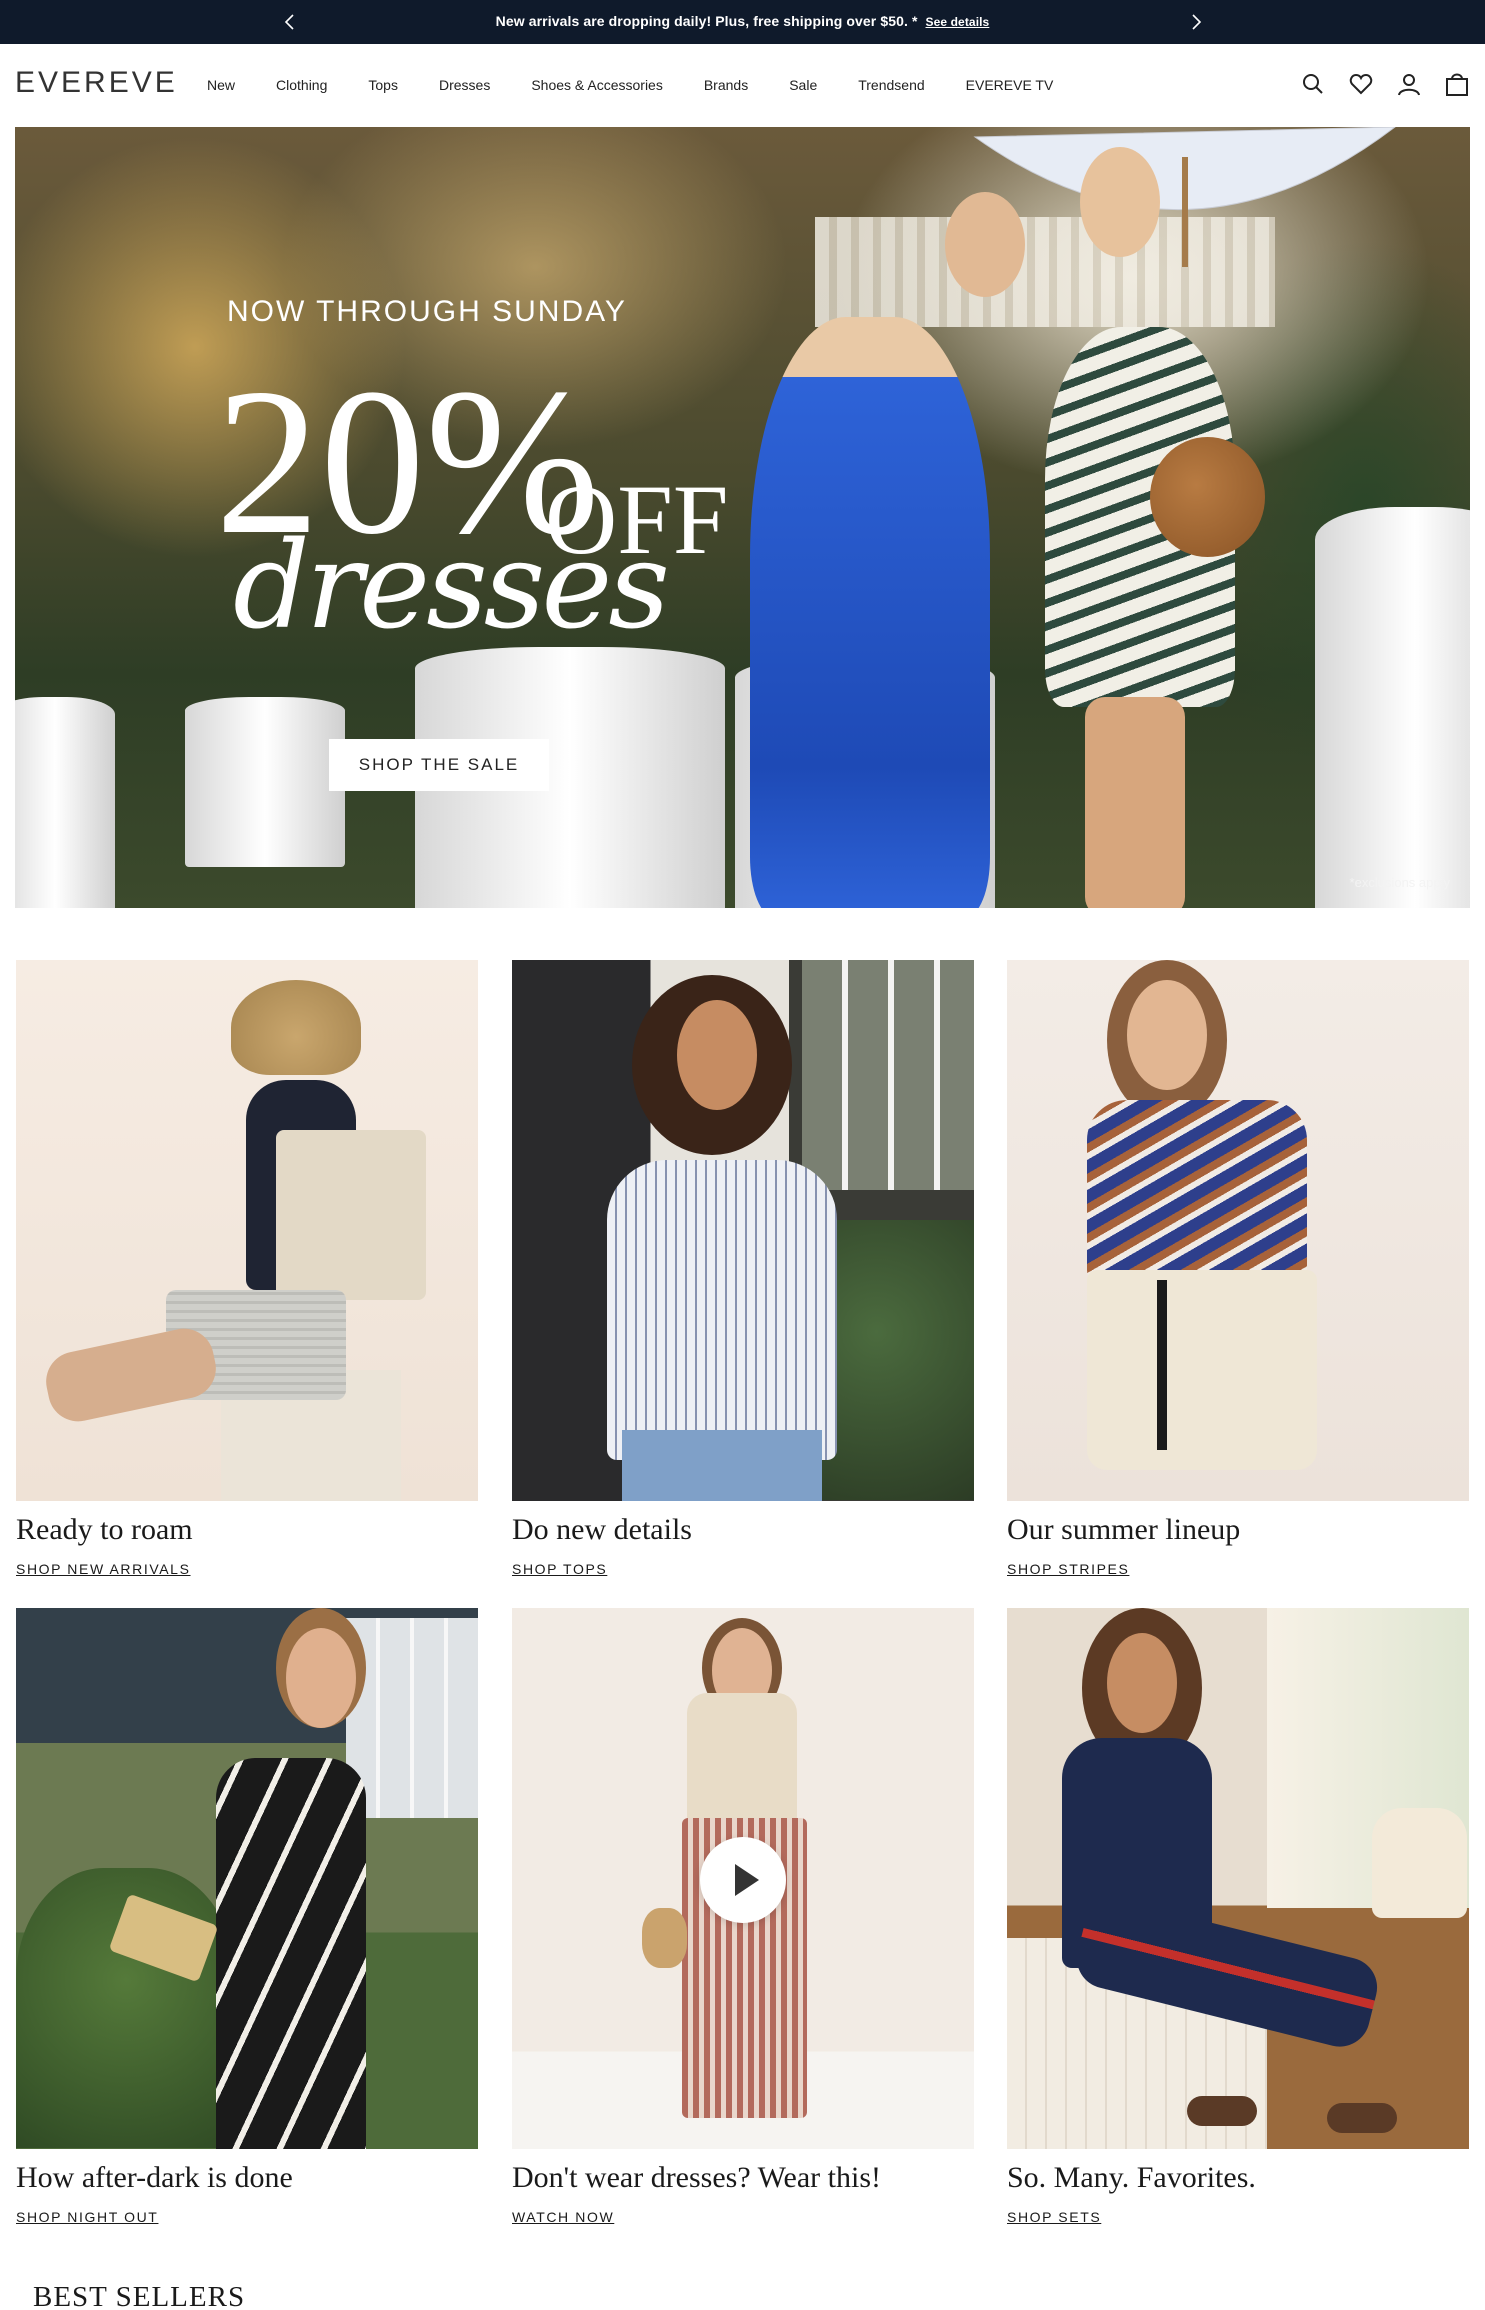  Describe the element at coordinates (1010, 85) in the screenshot. I see `nav-item-evereve-tv: EVEREVE TV` at that location.